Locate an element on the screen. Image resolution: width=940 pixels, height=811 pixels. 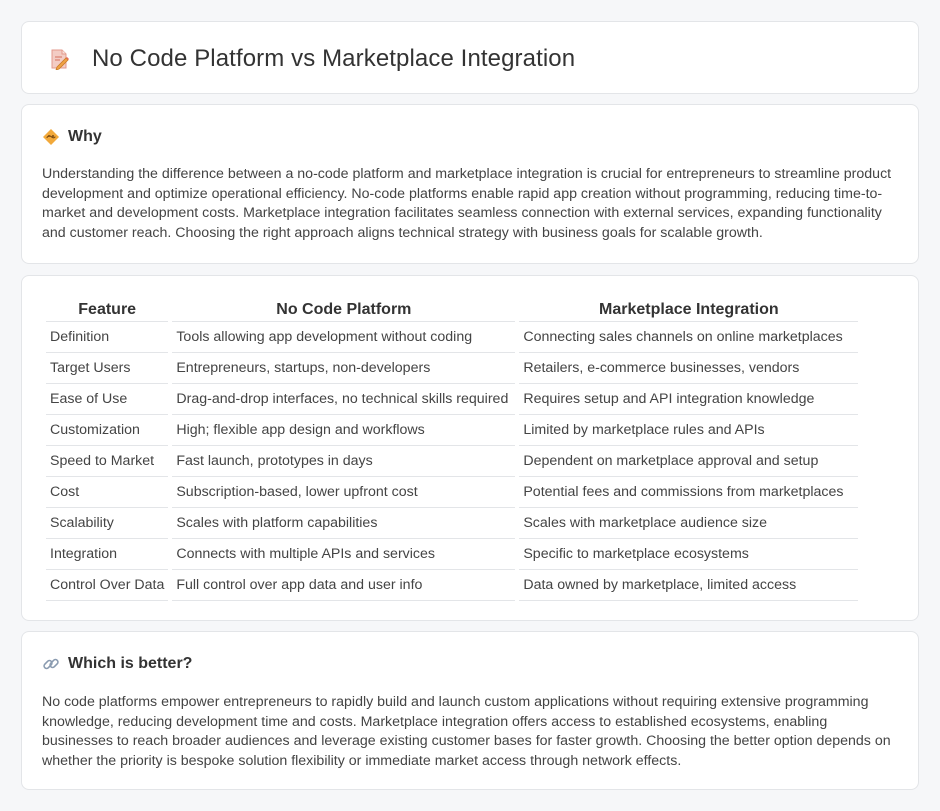
column-header-marketplace: Marketplace Integration is located at coordinates (689, 309).